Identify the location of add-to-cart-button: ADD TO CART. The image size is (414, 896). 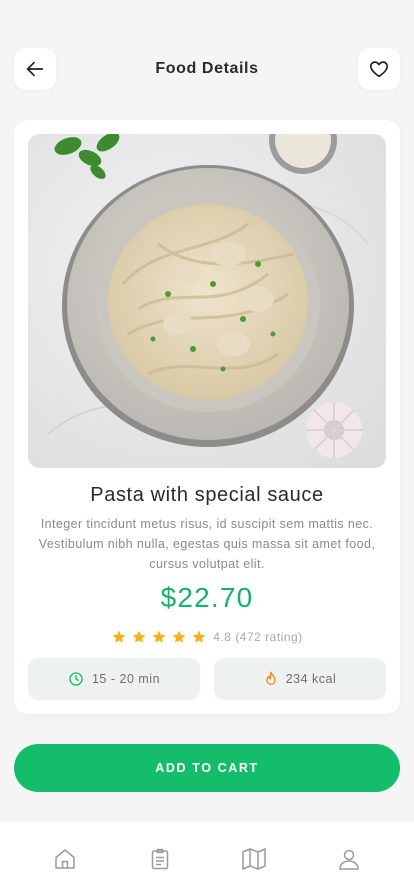
(207, 768).